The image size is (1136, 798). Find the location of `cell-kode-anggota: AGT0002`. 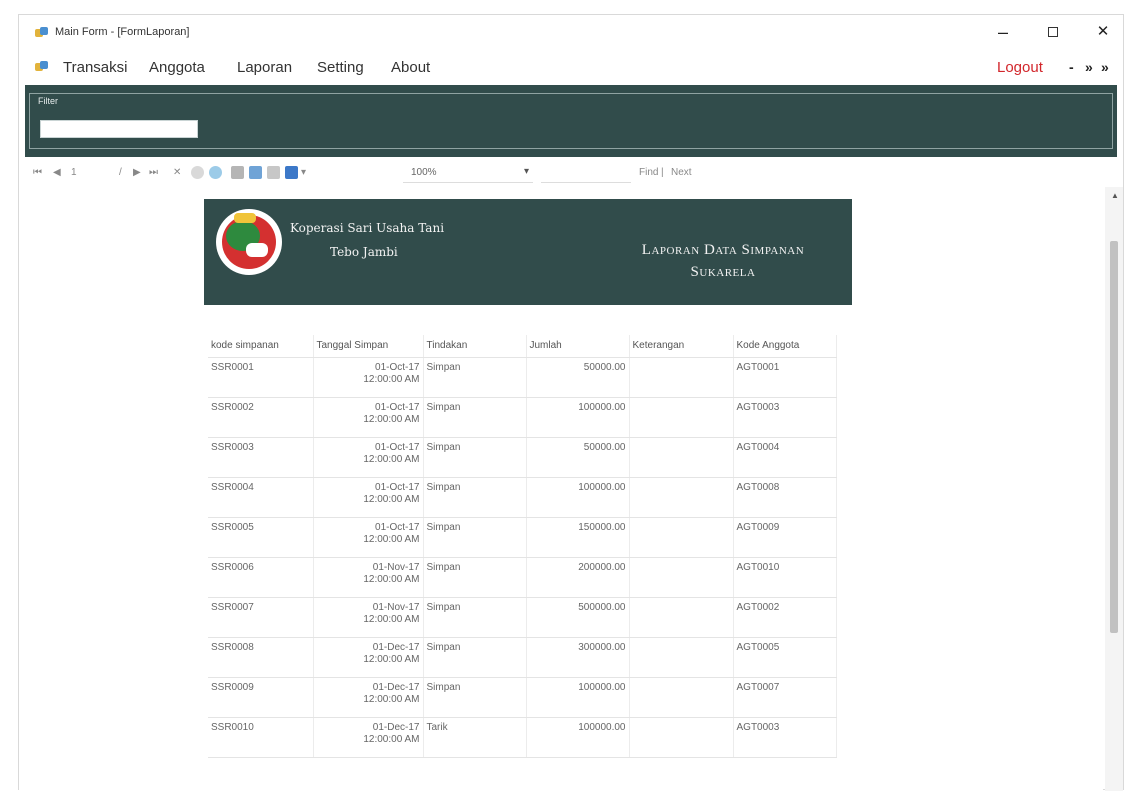

cell-kode-anggota: AGT0002 is located at coordinates (785, 617).